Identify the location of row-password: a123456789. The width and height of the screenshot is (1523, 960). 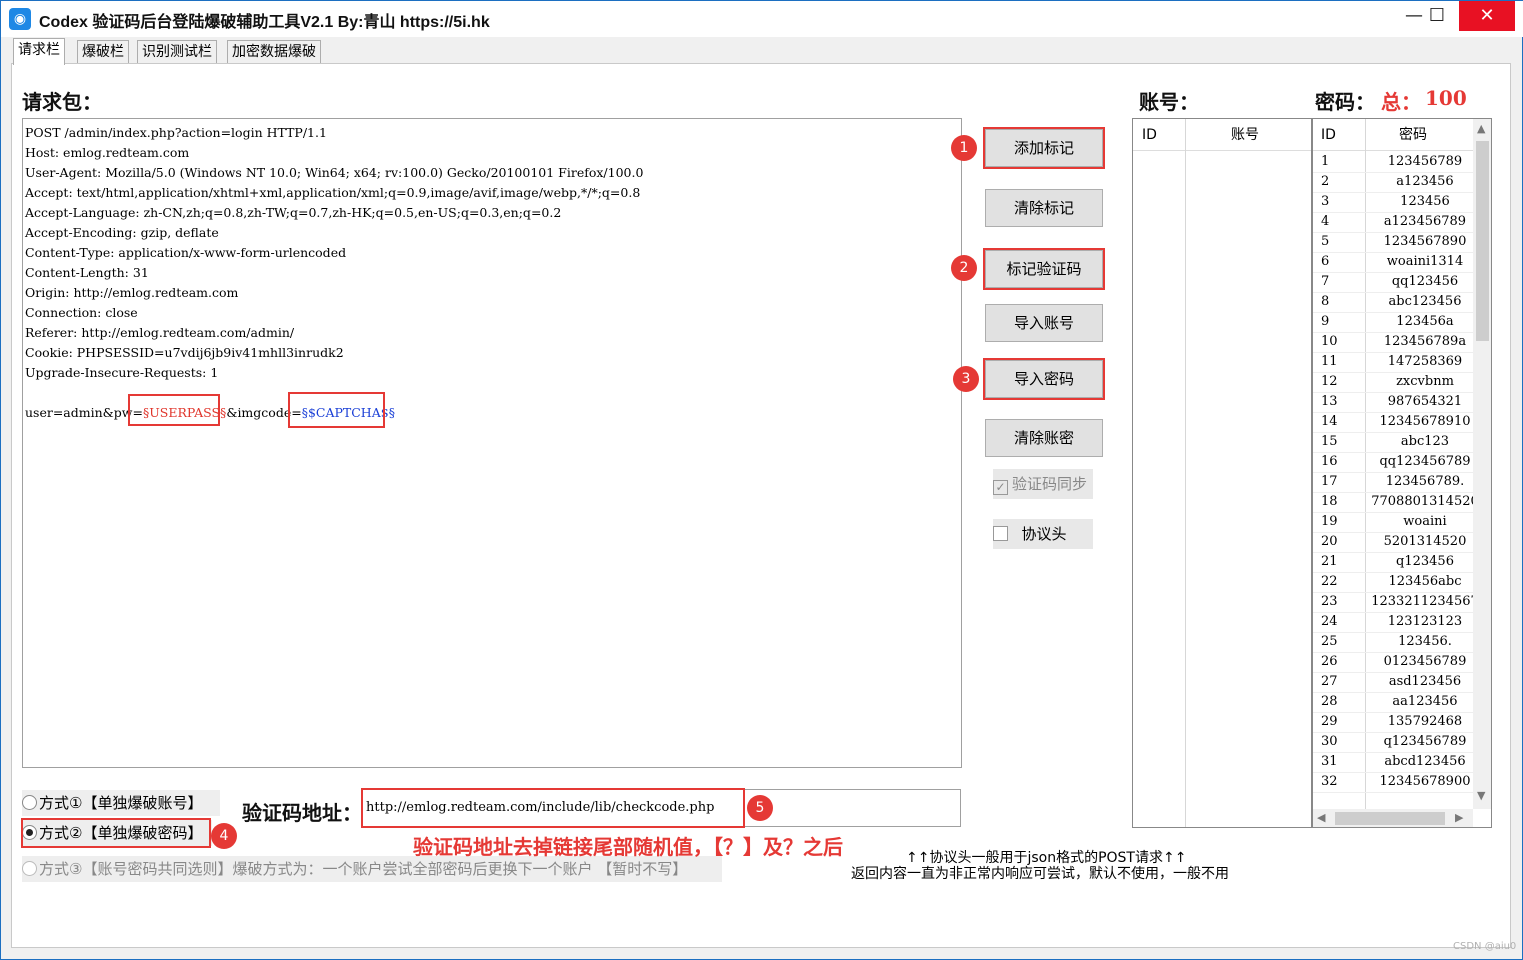
(1425, 221).